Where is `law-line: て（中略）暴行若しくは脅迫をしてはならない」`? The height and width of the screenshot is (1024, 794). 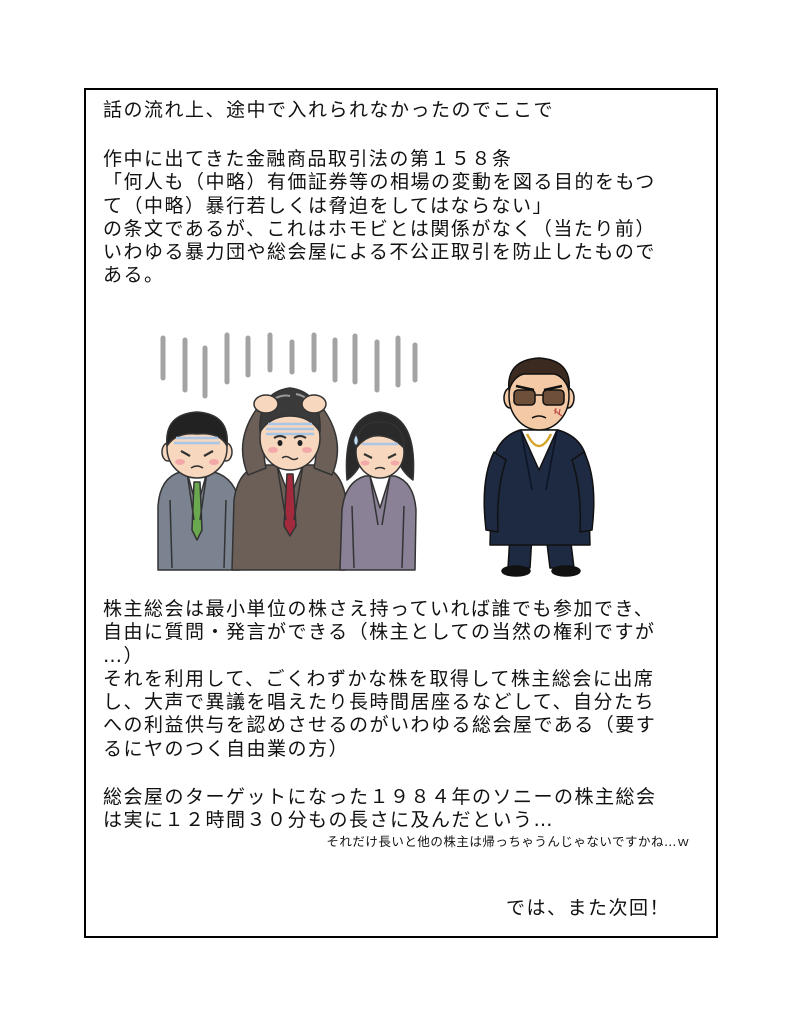
law-line: て（中略）暴行若しくは脅迫をしてはならない」 is located at coordinates (328, 205).